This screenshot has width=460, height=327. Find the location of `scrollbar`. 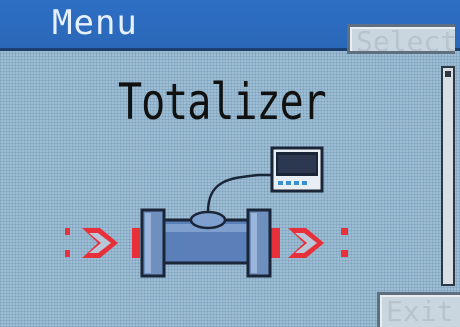

scrollbar is located at coordinates (448, 176).